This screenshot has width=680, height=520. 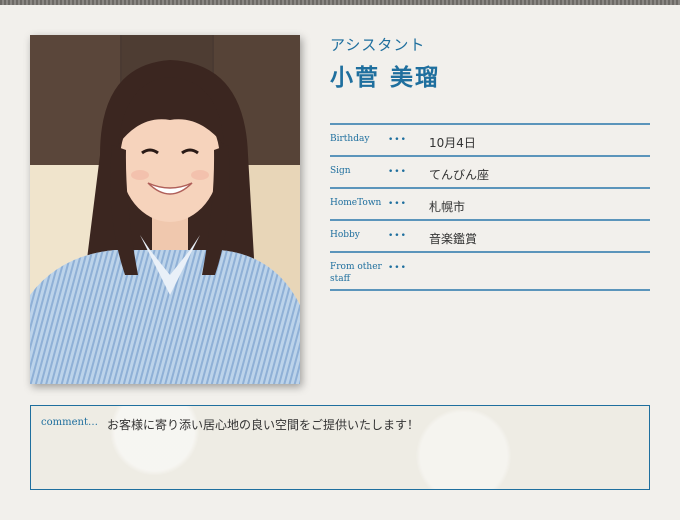 What do you see at coordinates (490, 271) in the screenshot?
I see `profile-row-from-other-staff: From other staff •••` at bounding box center [490, 271].